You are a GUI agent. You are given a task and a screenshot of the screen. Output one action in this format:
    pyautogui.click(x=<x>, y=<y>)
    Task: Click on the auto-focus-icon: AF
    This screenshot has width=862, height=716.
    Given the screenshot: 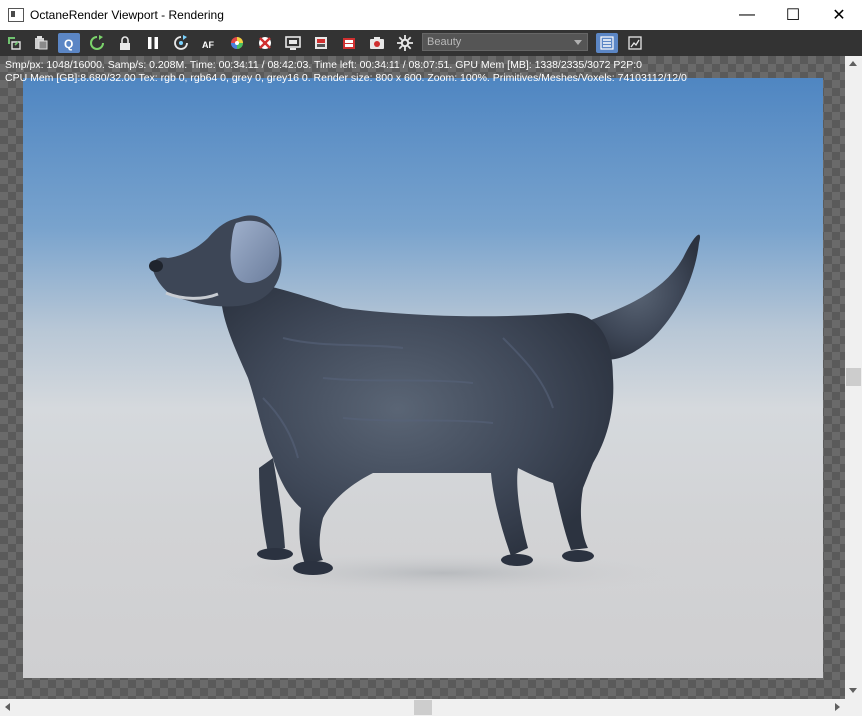 What is the action you would take?
    pyautogui.click(x=209, y=43)
    